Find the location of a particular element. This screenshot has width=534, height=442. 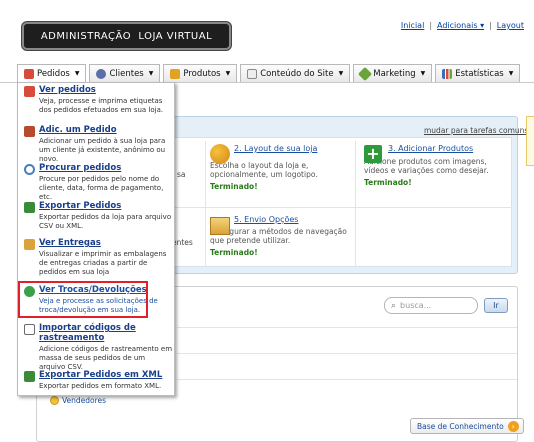

search-icon is located at coordinates (29, 169).